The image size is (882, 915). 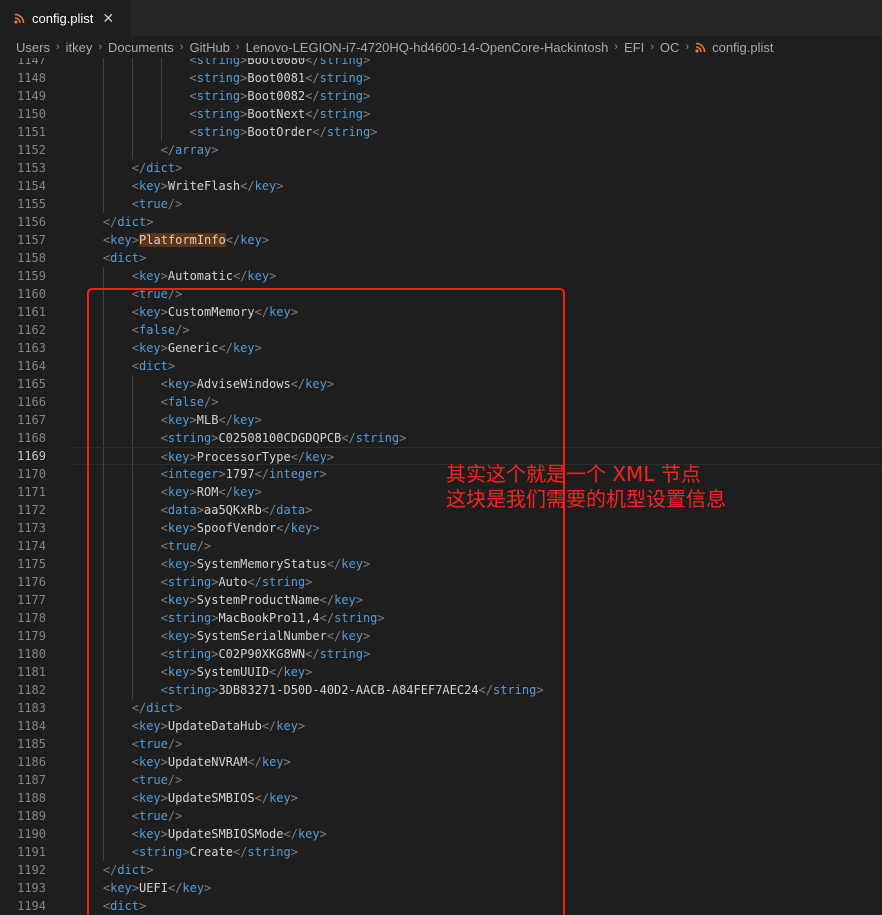 What do you see at coordinates (31, 186) in the screenshot?
I see `line-number: 1154` at bounding box center [31, 186].